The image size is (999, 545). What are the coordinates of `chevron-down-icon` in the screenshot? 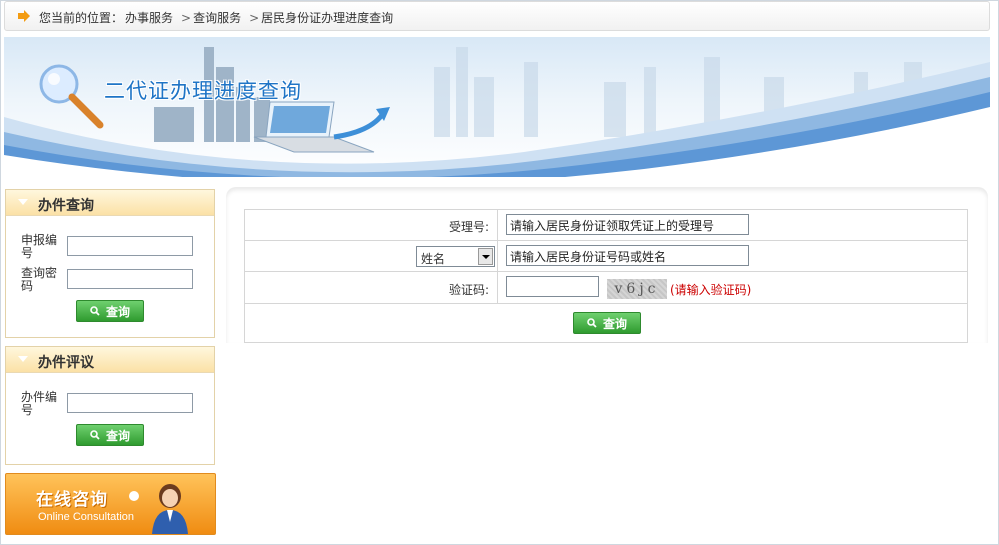 It's located at (485, 256).